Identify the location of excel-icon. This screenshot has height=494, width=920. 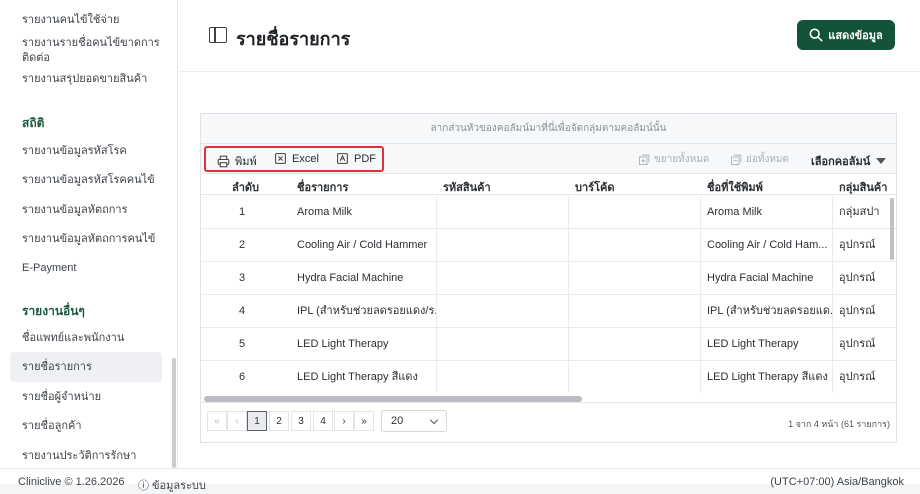
(280, 158).